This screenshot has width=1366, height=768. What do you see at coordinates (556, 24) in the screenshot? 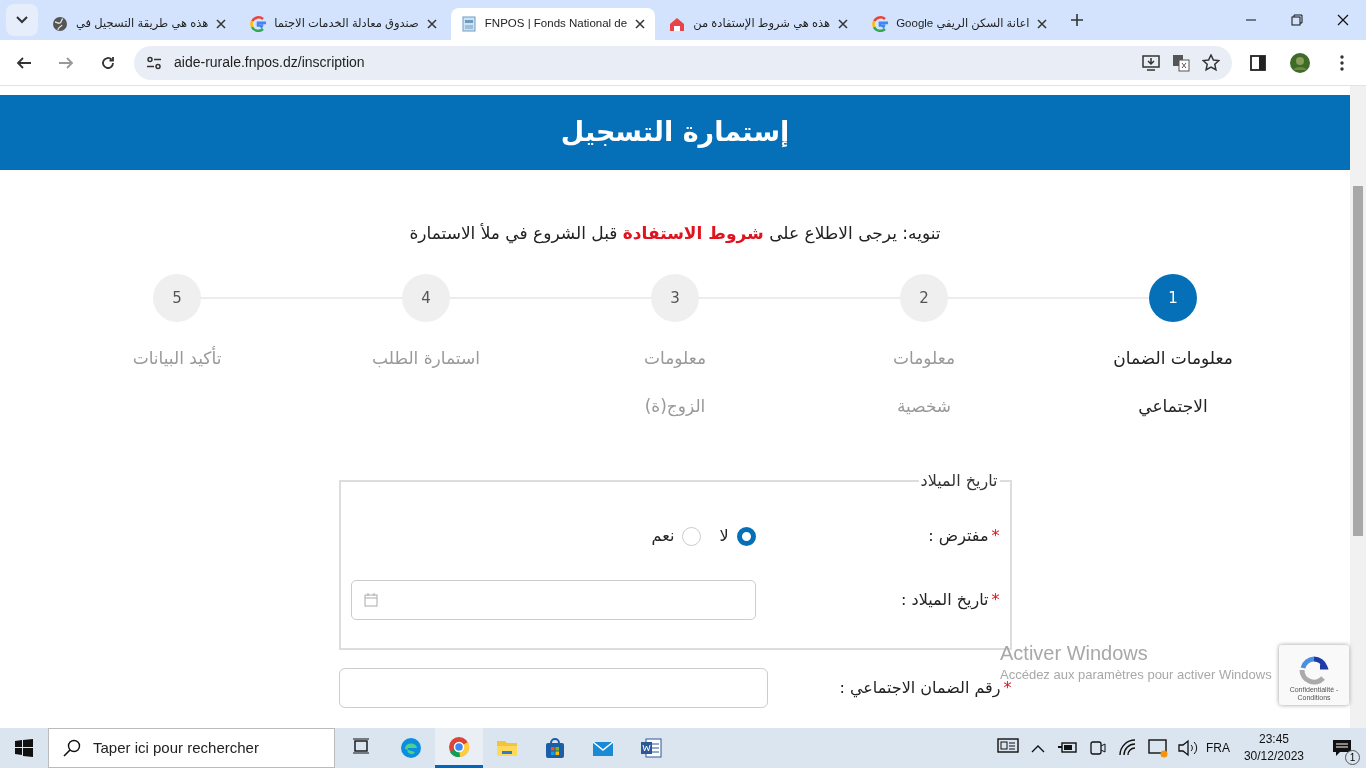
I see `tab-title: FNPOS | Fonds National de` at bounding box center [556, 24].